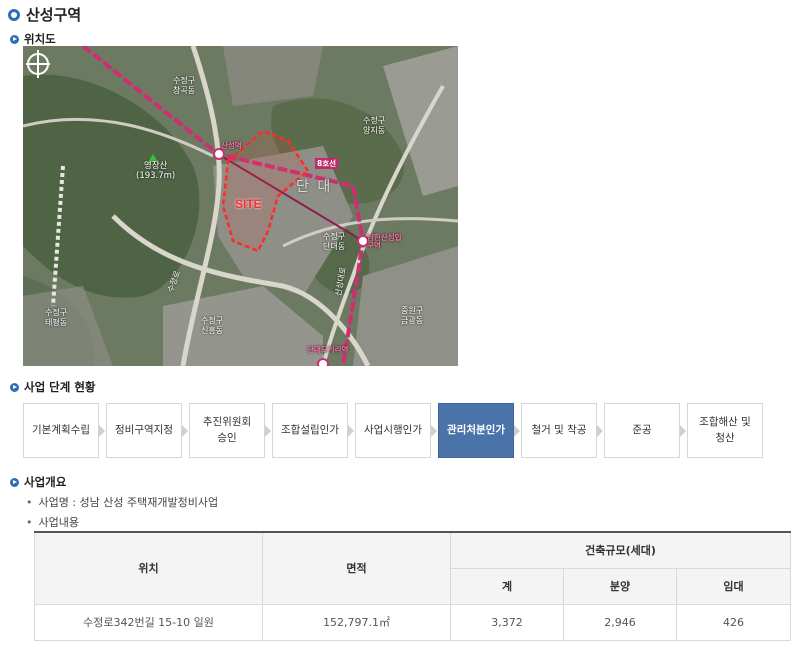 This screenshot has width=800, height=645. What do you see at coordinates (476, 430) in the screenshot?
I see `step-item: 관리처분인가` at bounding box center [476, 430].